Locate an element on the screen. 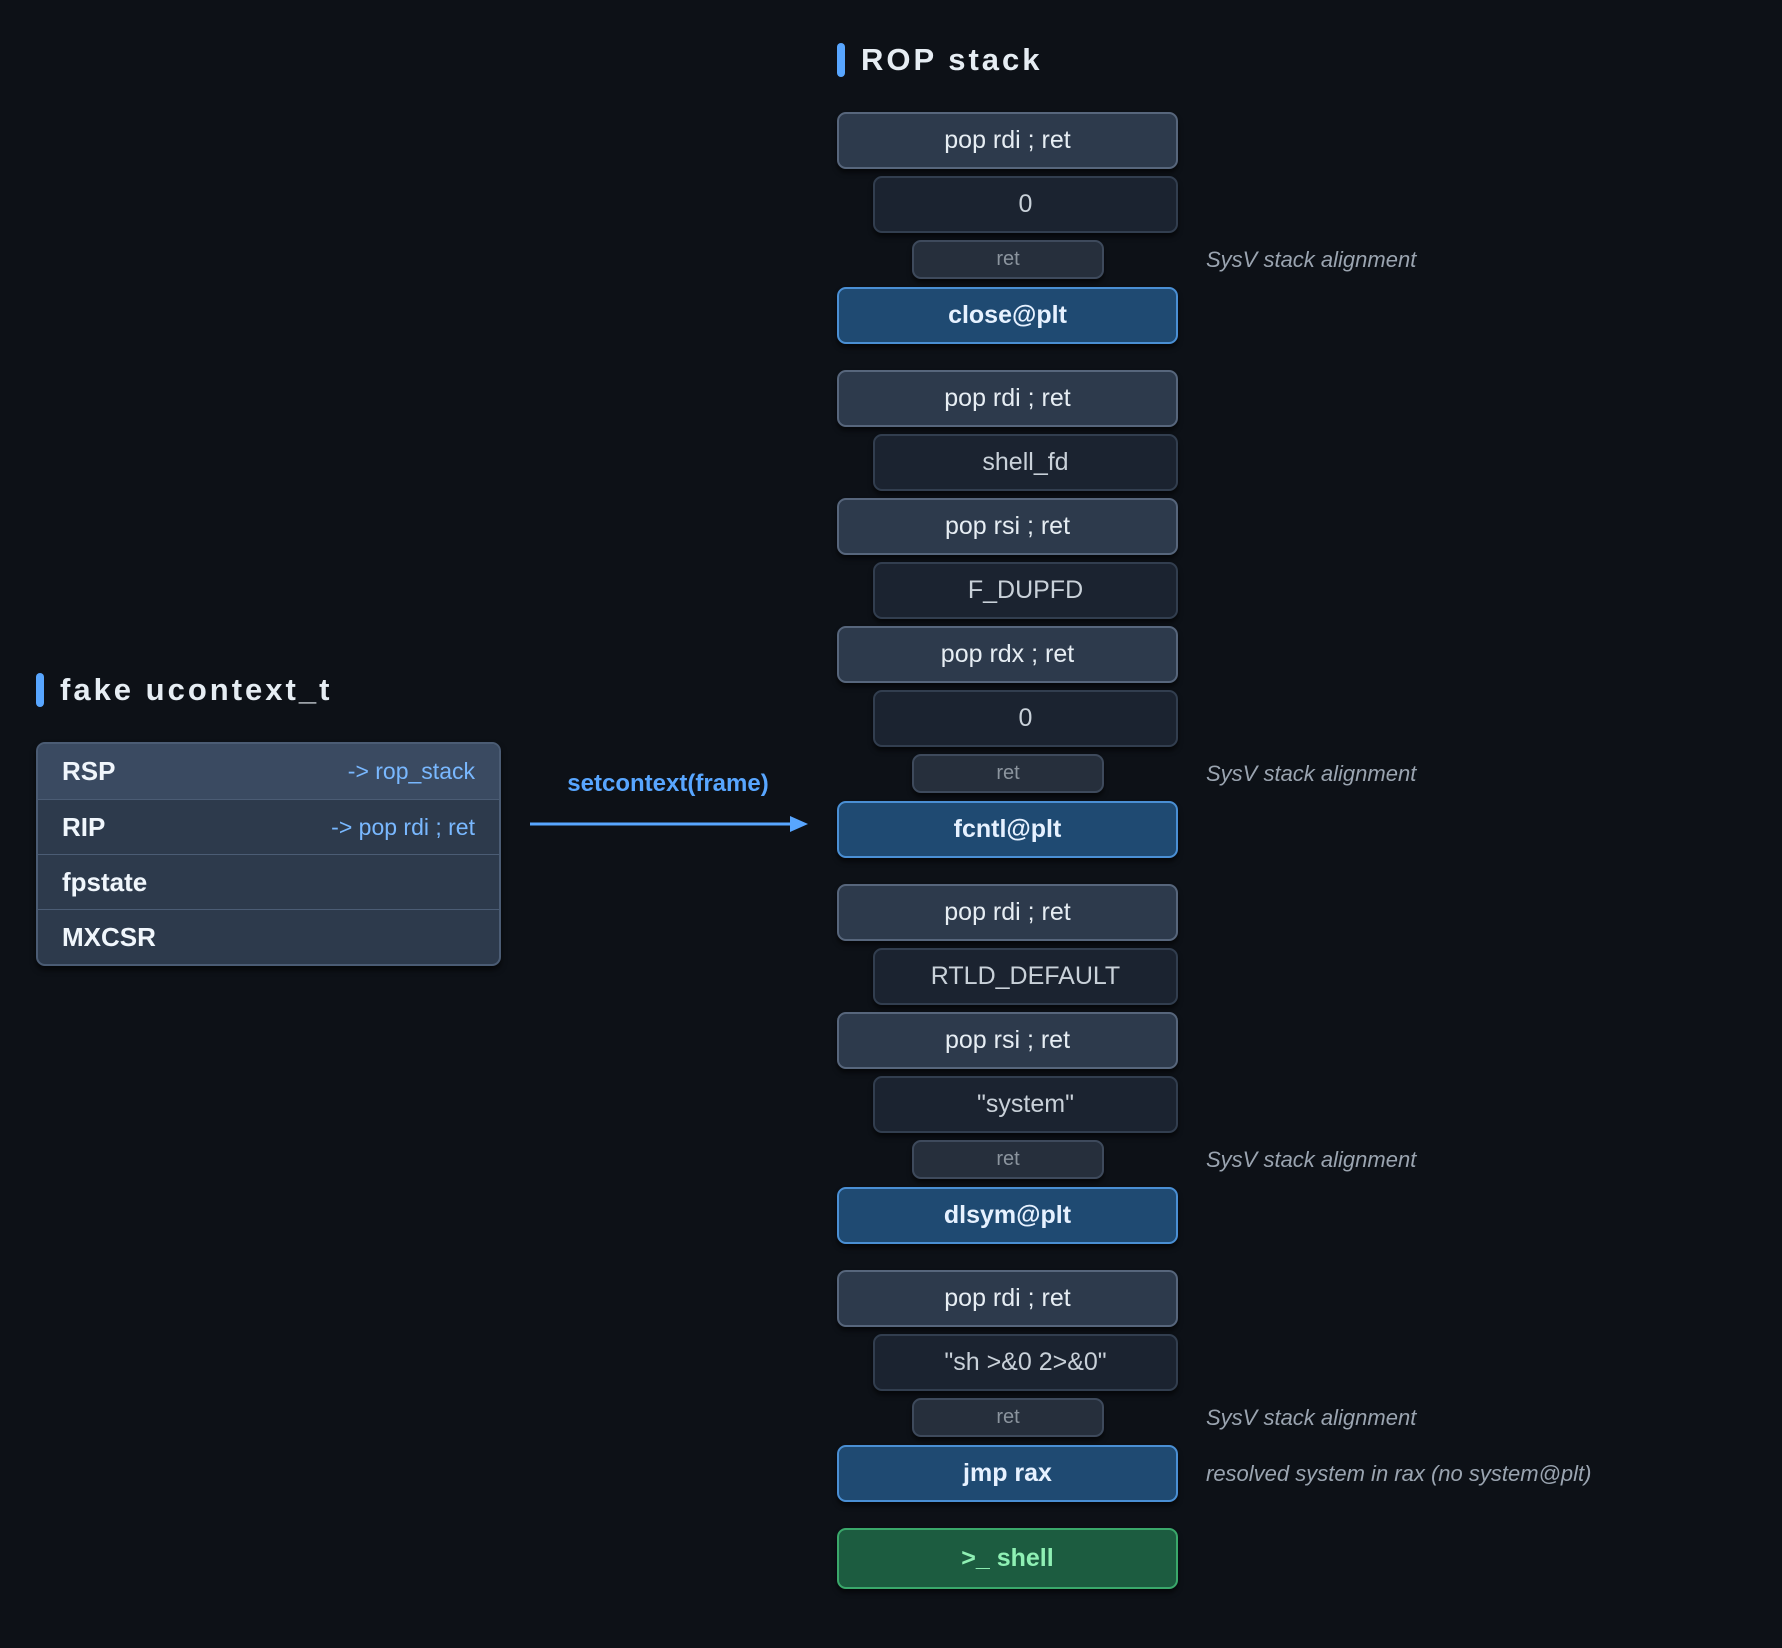  field-name: RSP is located at coordinates (89, 771).